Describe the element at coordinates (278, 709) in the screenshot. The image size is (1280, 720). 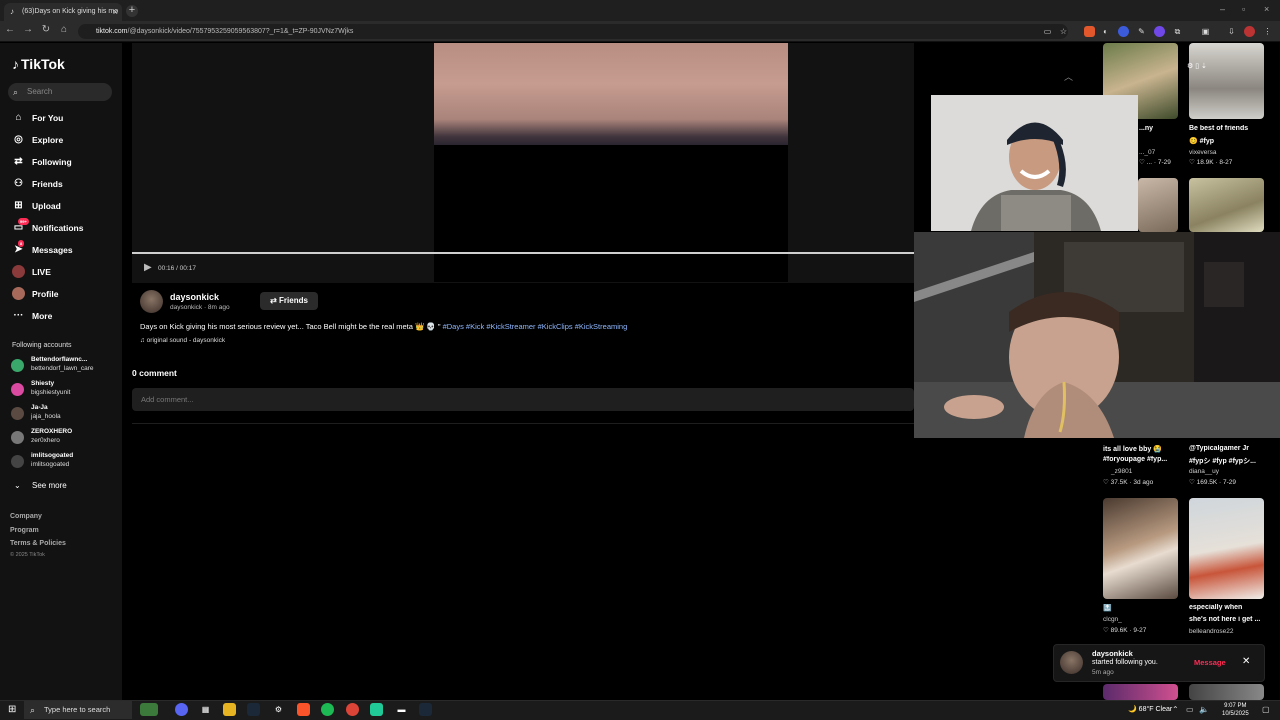
I see `settings-icon: ⚙` at that location.